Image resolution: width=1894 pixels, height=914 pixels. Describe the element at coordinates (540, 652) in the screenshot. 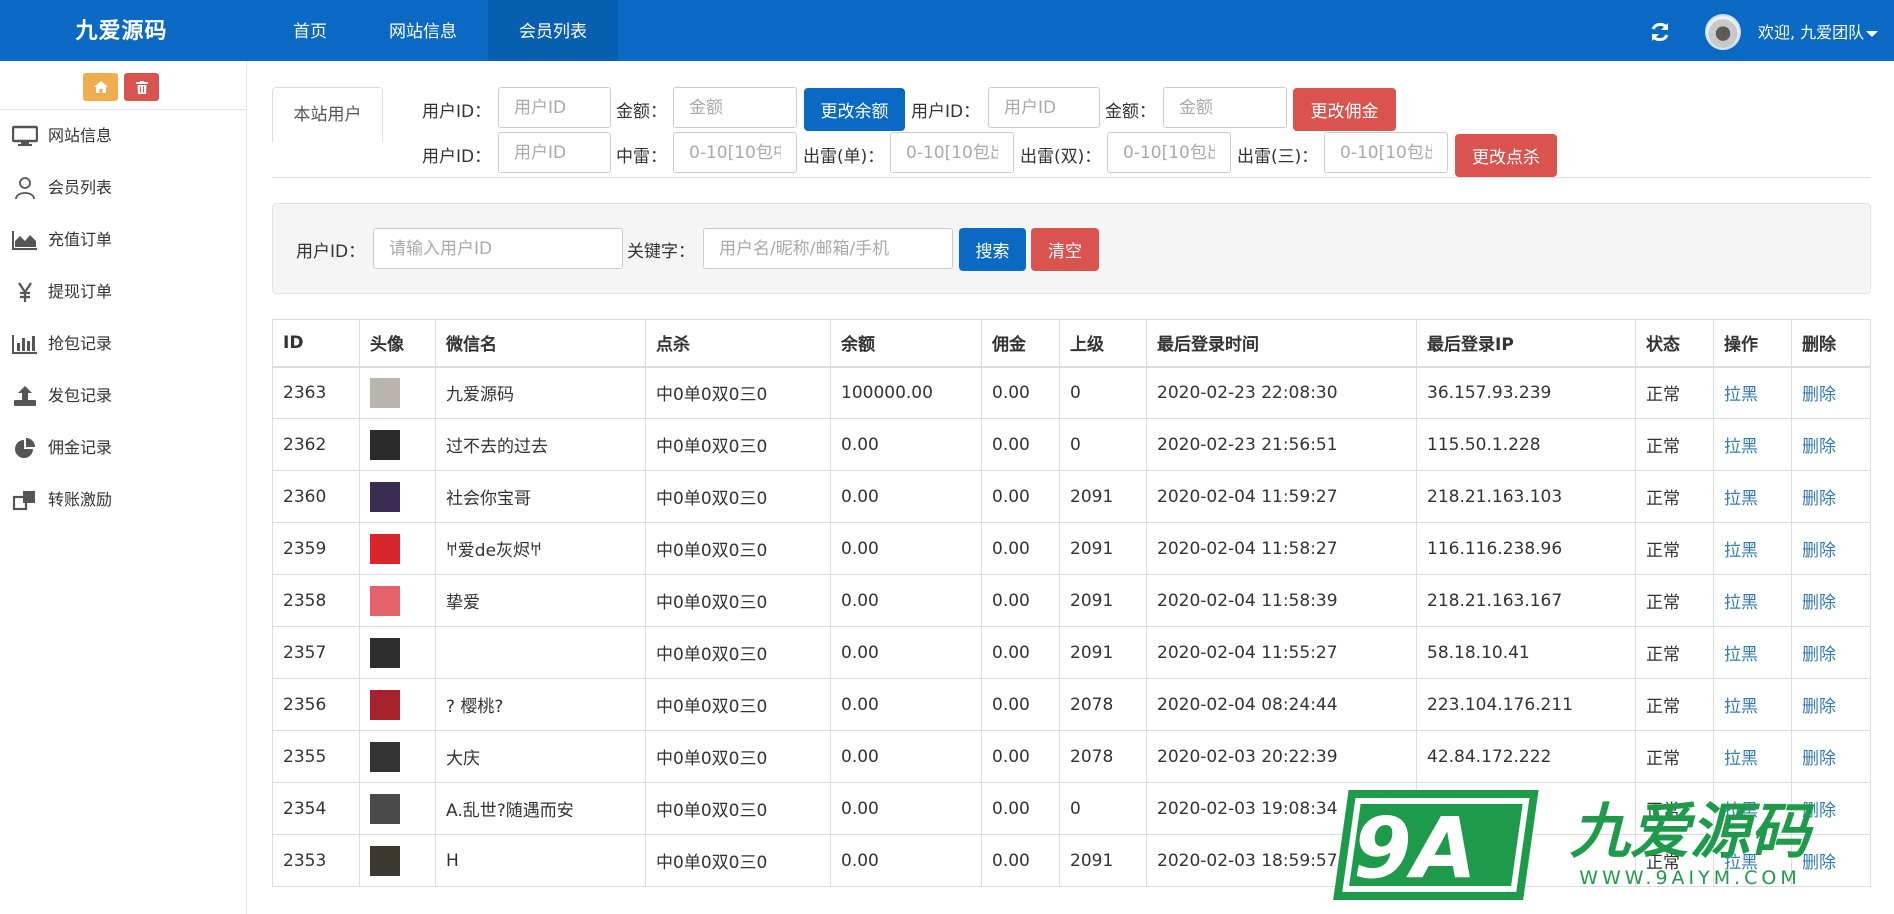

I see `cell-wechat-name` at that location.